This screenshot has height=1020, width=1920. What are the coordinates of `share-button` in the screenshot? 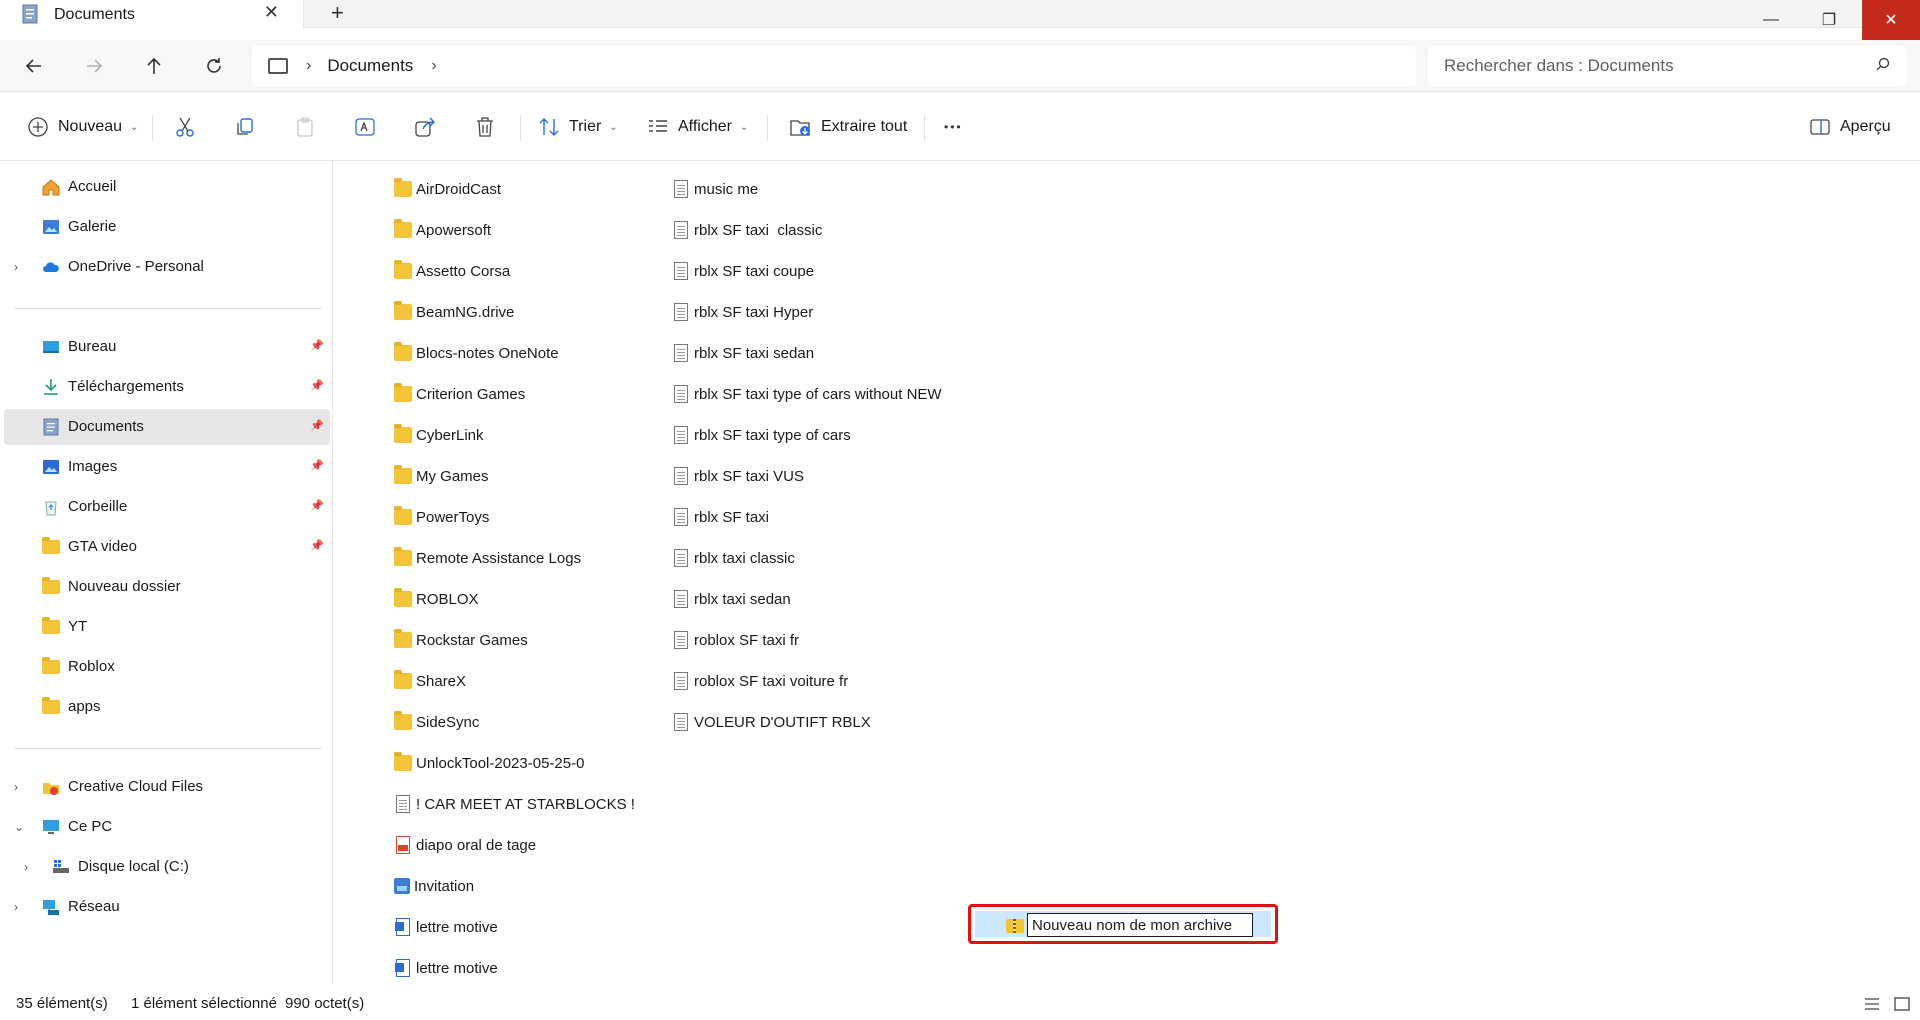 It's located at (425, 127).